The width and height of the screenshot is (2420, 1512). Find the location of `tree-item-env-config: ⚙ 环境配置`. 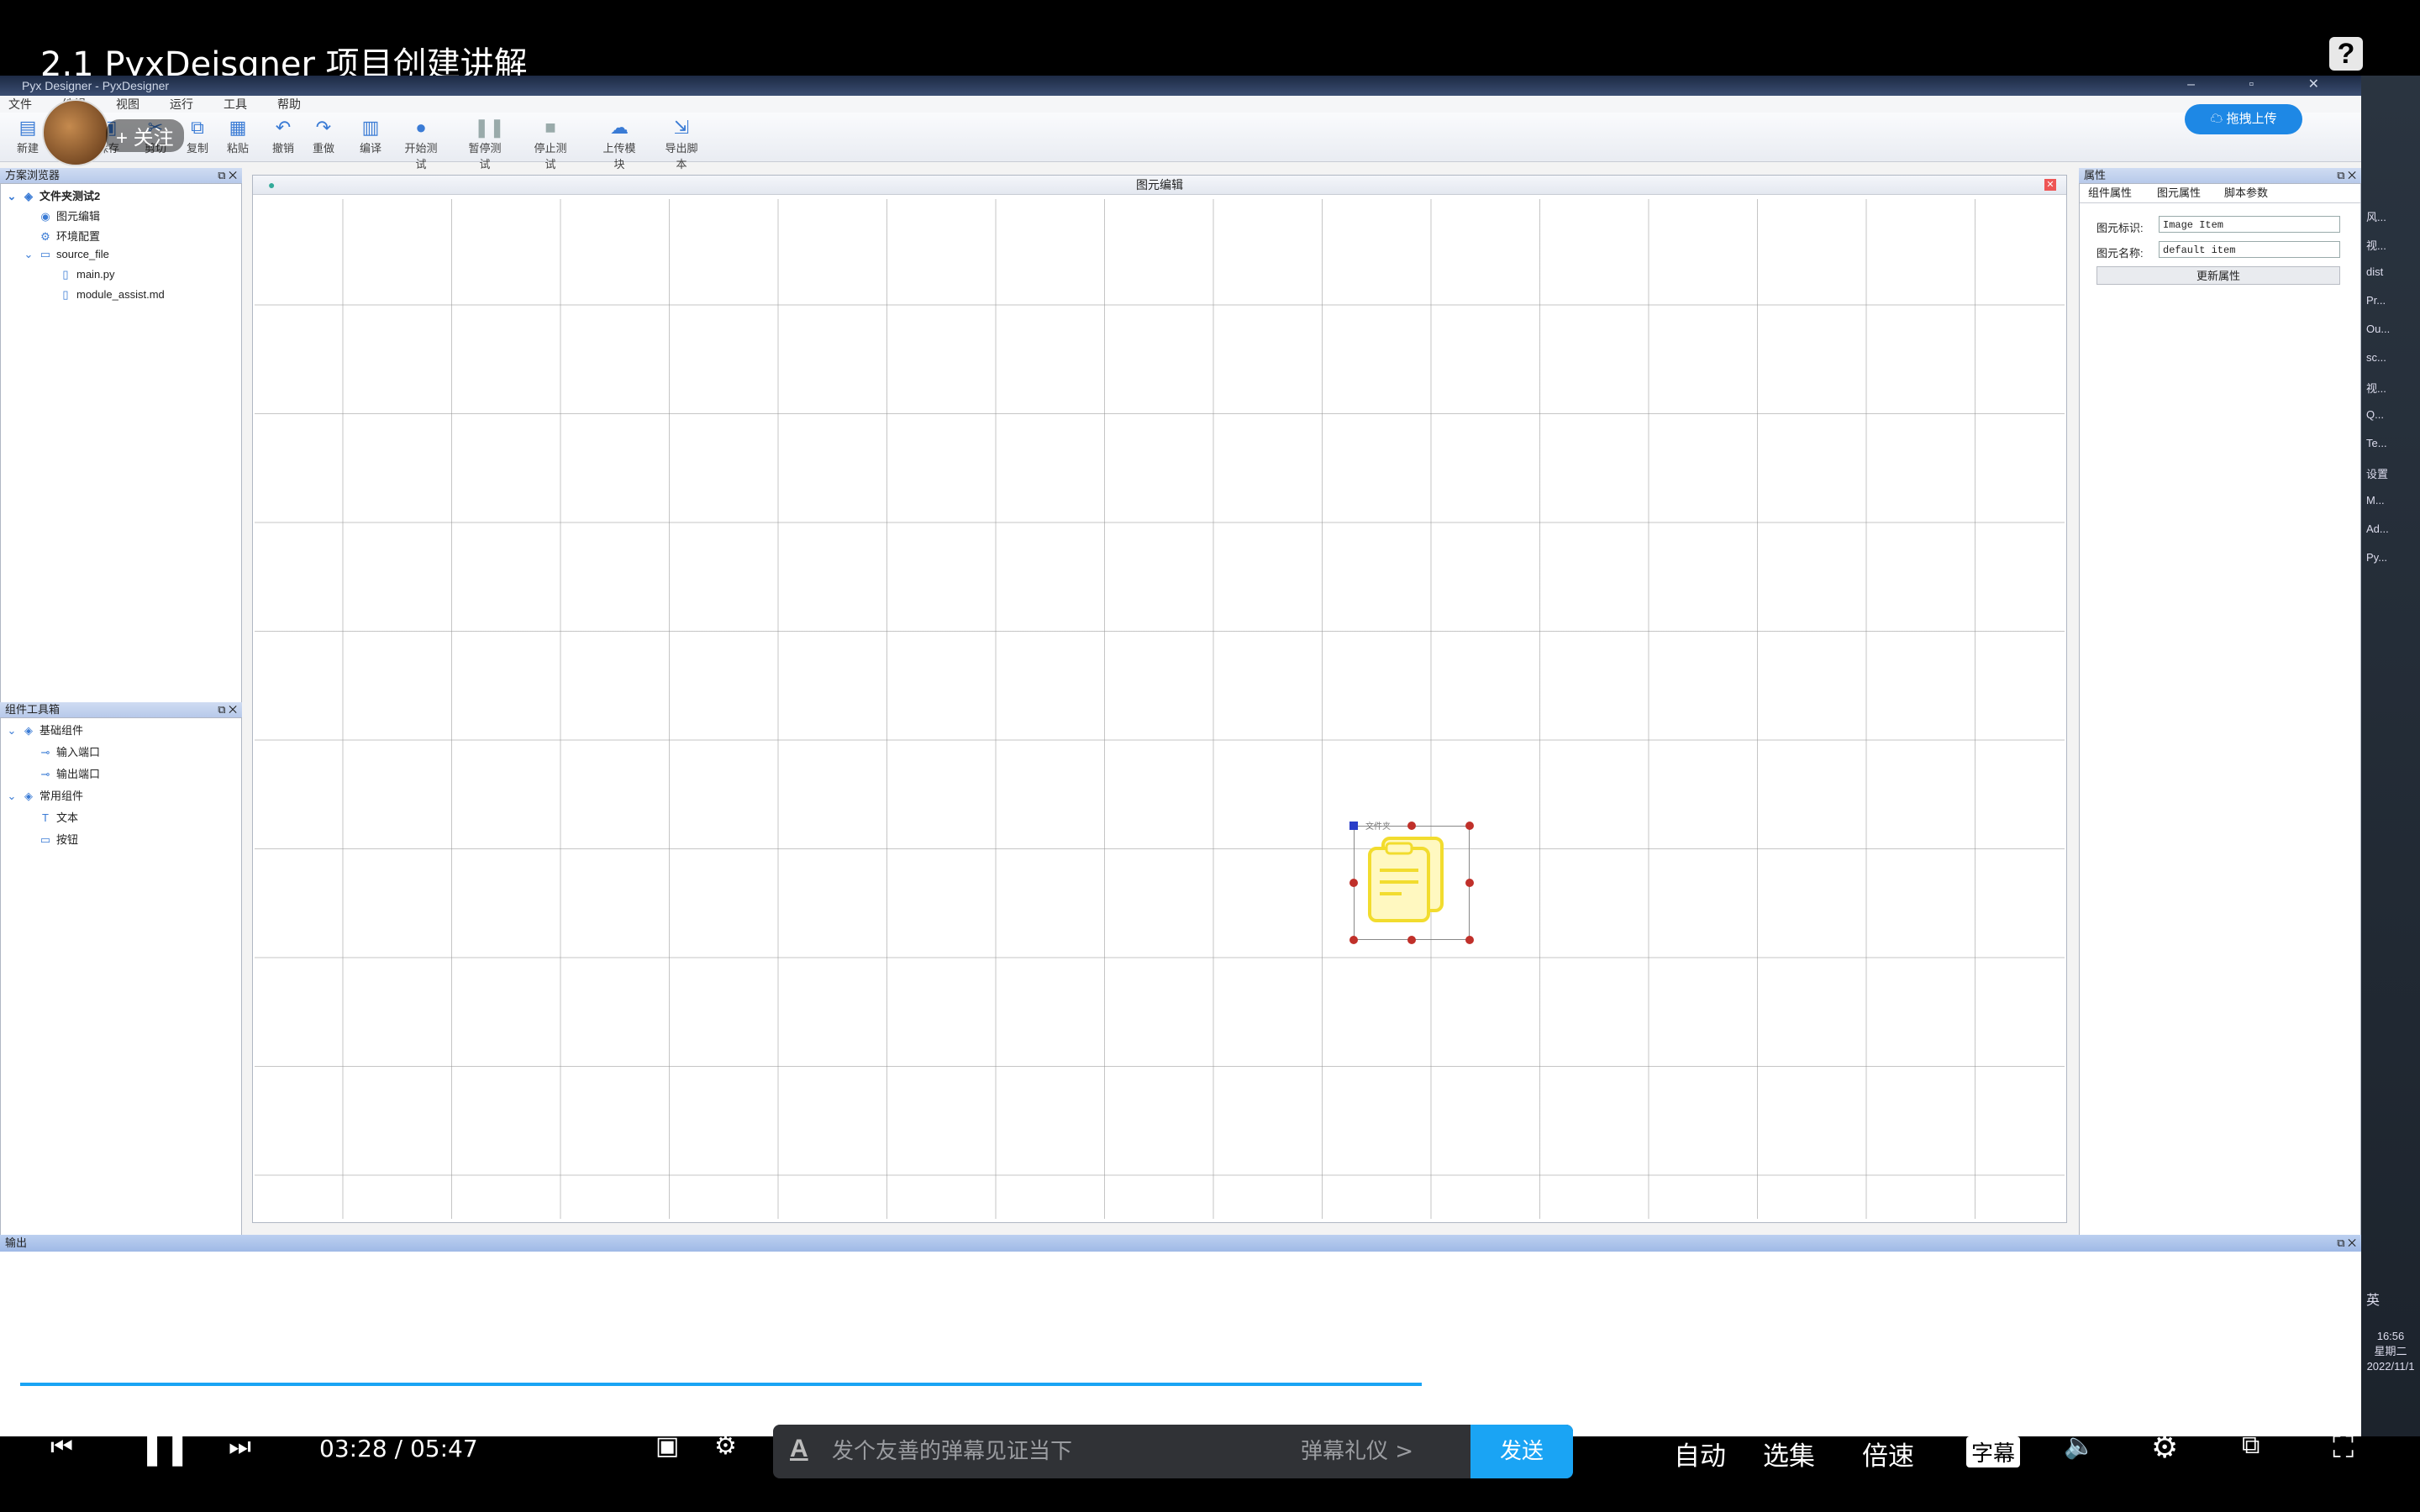

tree-item-env-config: ⚙ 环境配置 is located at coordinates (69, 236).